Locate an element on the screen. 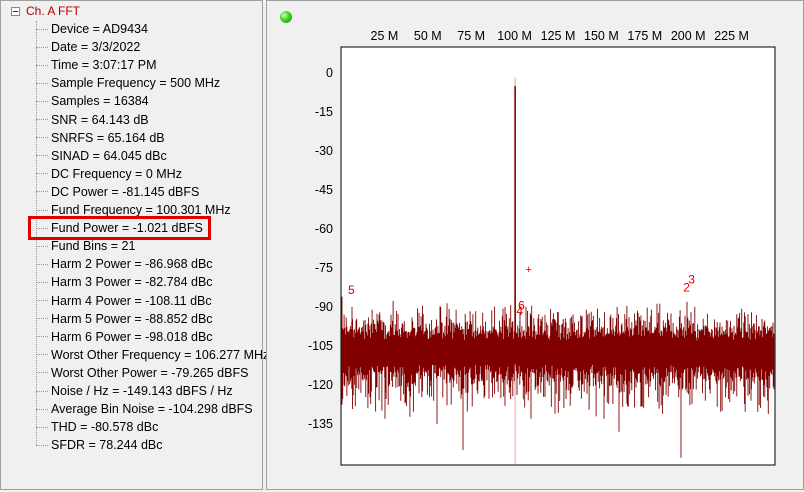  harmonic-marker-label: 2 is located at coordinates (686, 287).